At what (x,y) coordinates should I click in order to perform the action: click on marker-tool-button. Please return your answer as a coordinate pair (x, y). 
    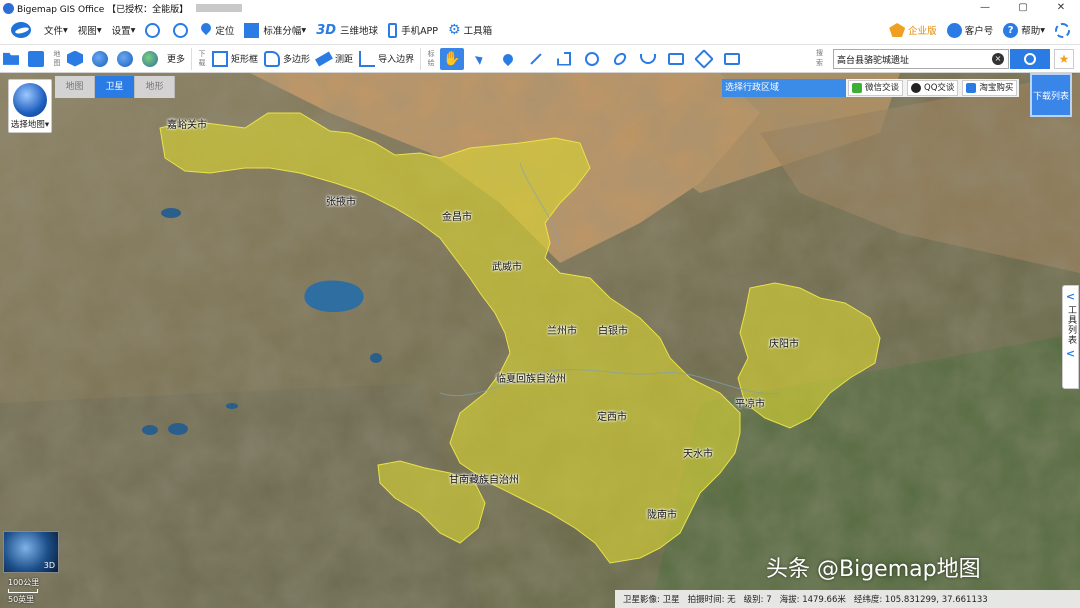
    Looking at the image, I should click on (508, 59).